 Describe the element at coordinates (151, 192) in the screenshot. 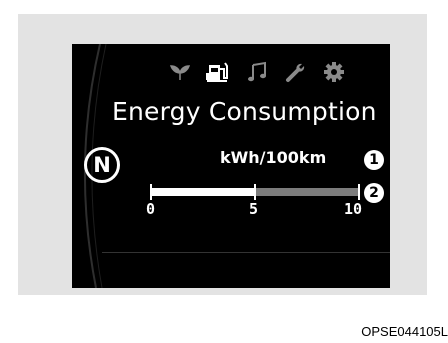

I see `gauge-tick-min` at that location.